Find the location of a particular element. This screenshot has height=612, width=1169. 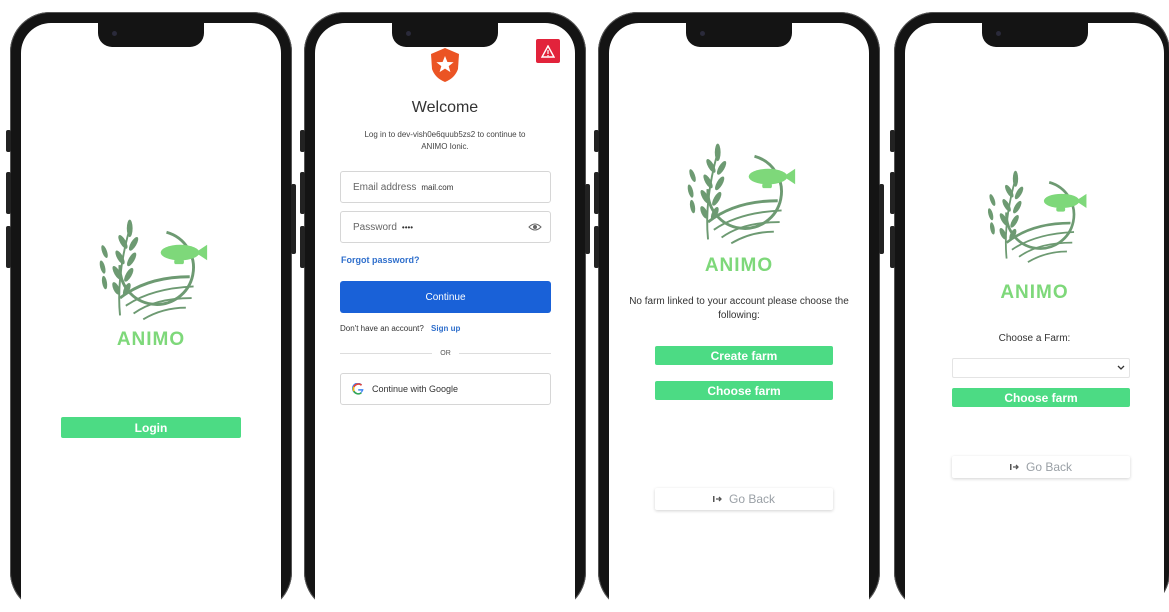

signup-row: Don't have an account? Sign up is located at coordinates (400, 328).